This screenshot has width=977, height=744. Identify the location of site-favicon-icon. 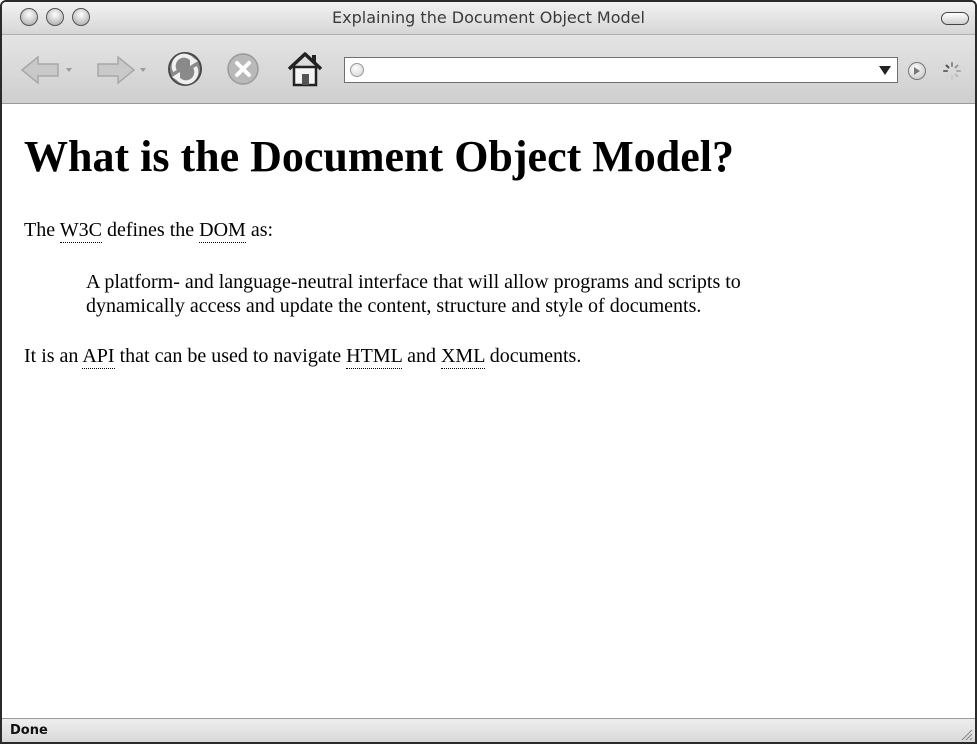
(357, 70).